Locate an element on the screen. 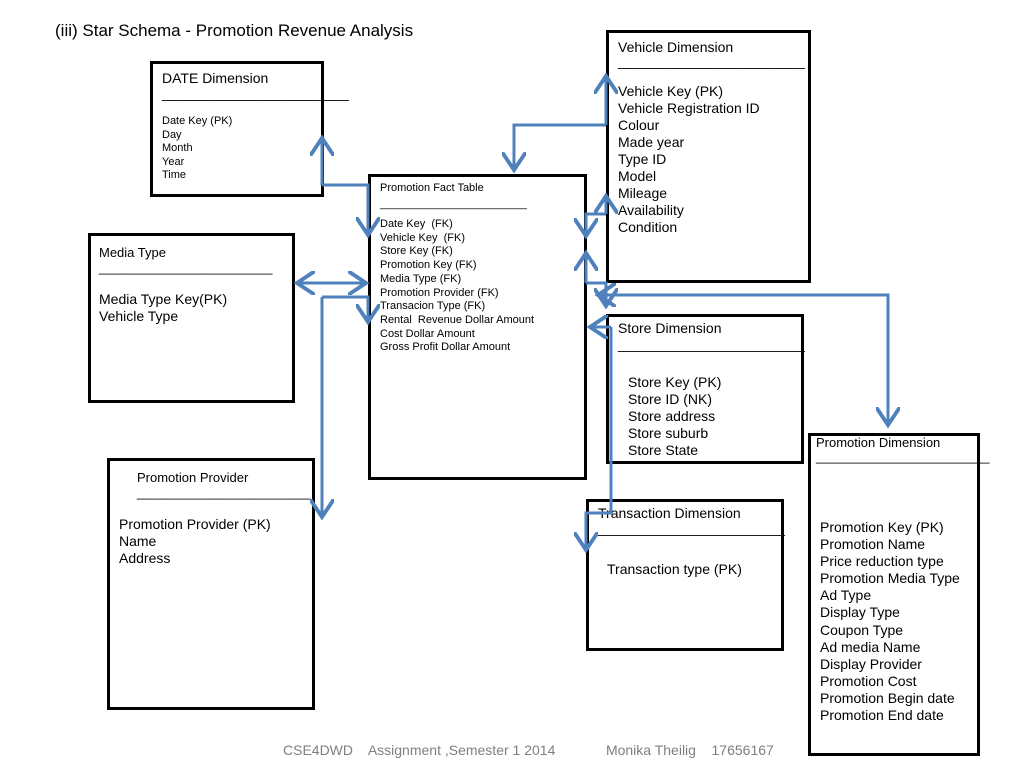 This screenshot has width=1024, height=768. footer-author: Monika Theilig is located at coordinates (650, 750).